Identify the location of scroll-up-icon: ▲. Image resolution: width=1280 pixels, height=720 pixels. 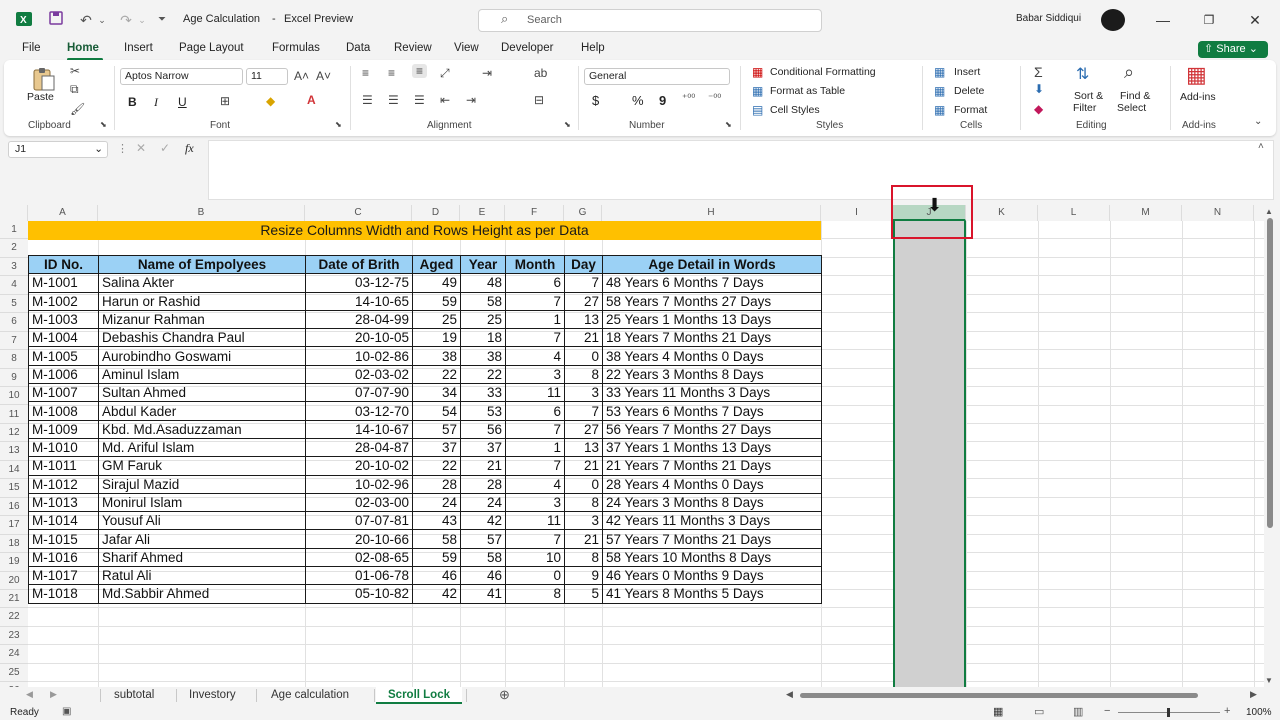
(1269, 211).